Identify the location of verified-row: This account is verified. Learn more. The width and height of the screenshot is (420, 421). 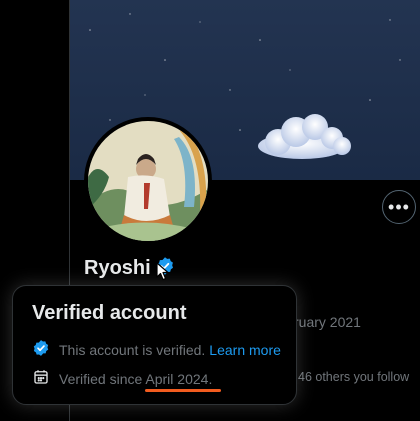
(156, 349).